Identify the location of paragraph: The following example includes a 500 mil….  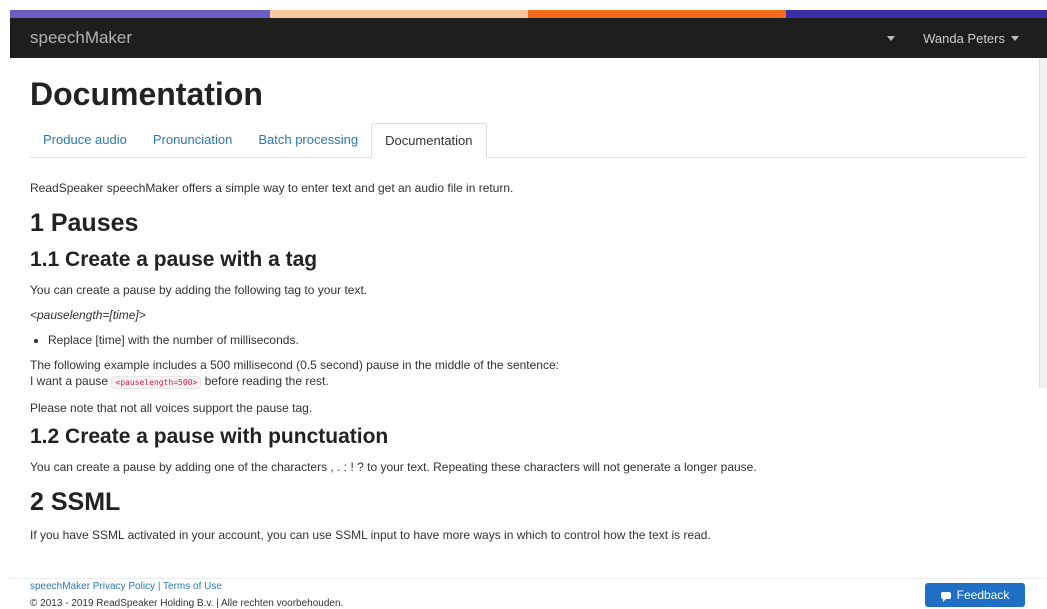
(294, 365).